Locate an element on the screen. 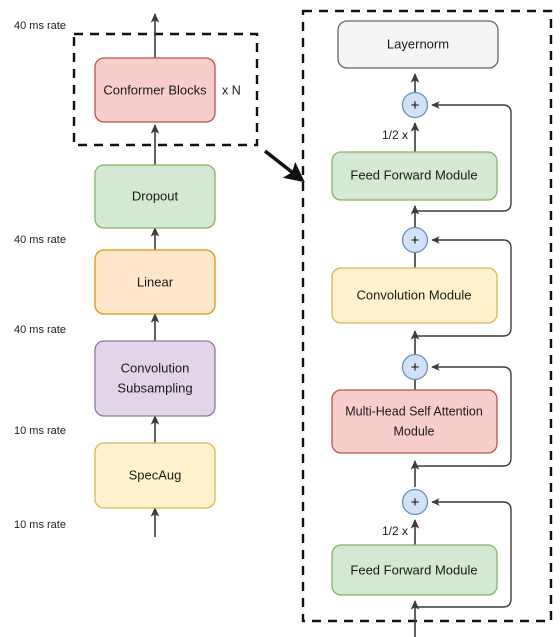 The width and height of the screenshot is (560, 637). block-convolution-subsampling is located at coordinates (155, 378).